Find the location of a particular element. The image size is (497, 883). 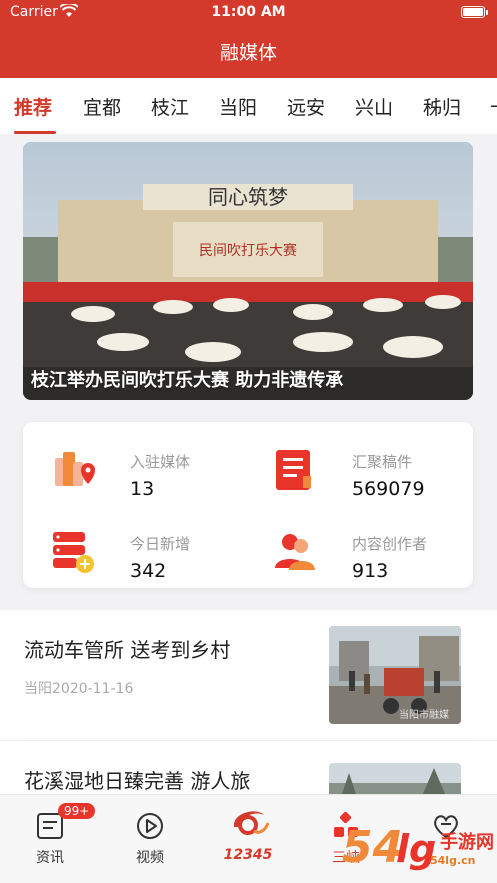

stat-today-new: 今日新增 342 is located at coordinates (151, 565).